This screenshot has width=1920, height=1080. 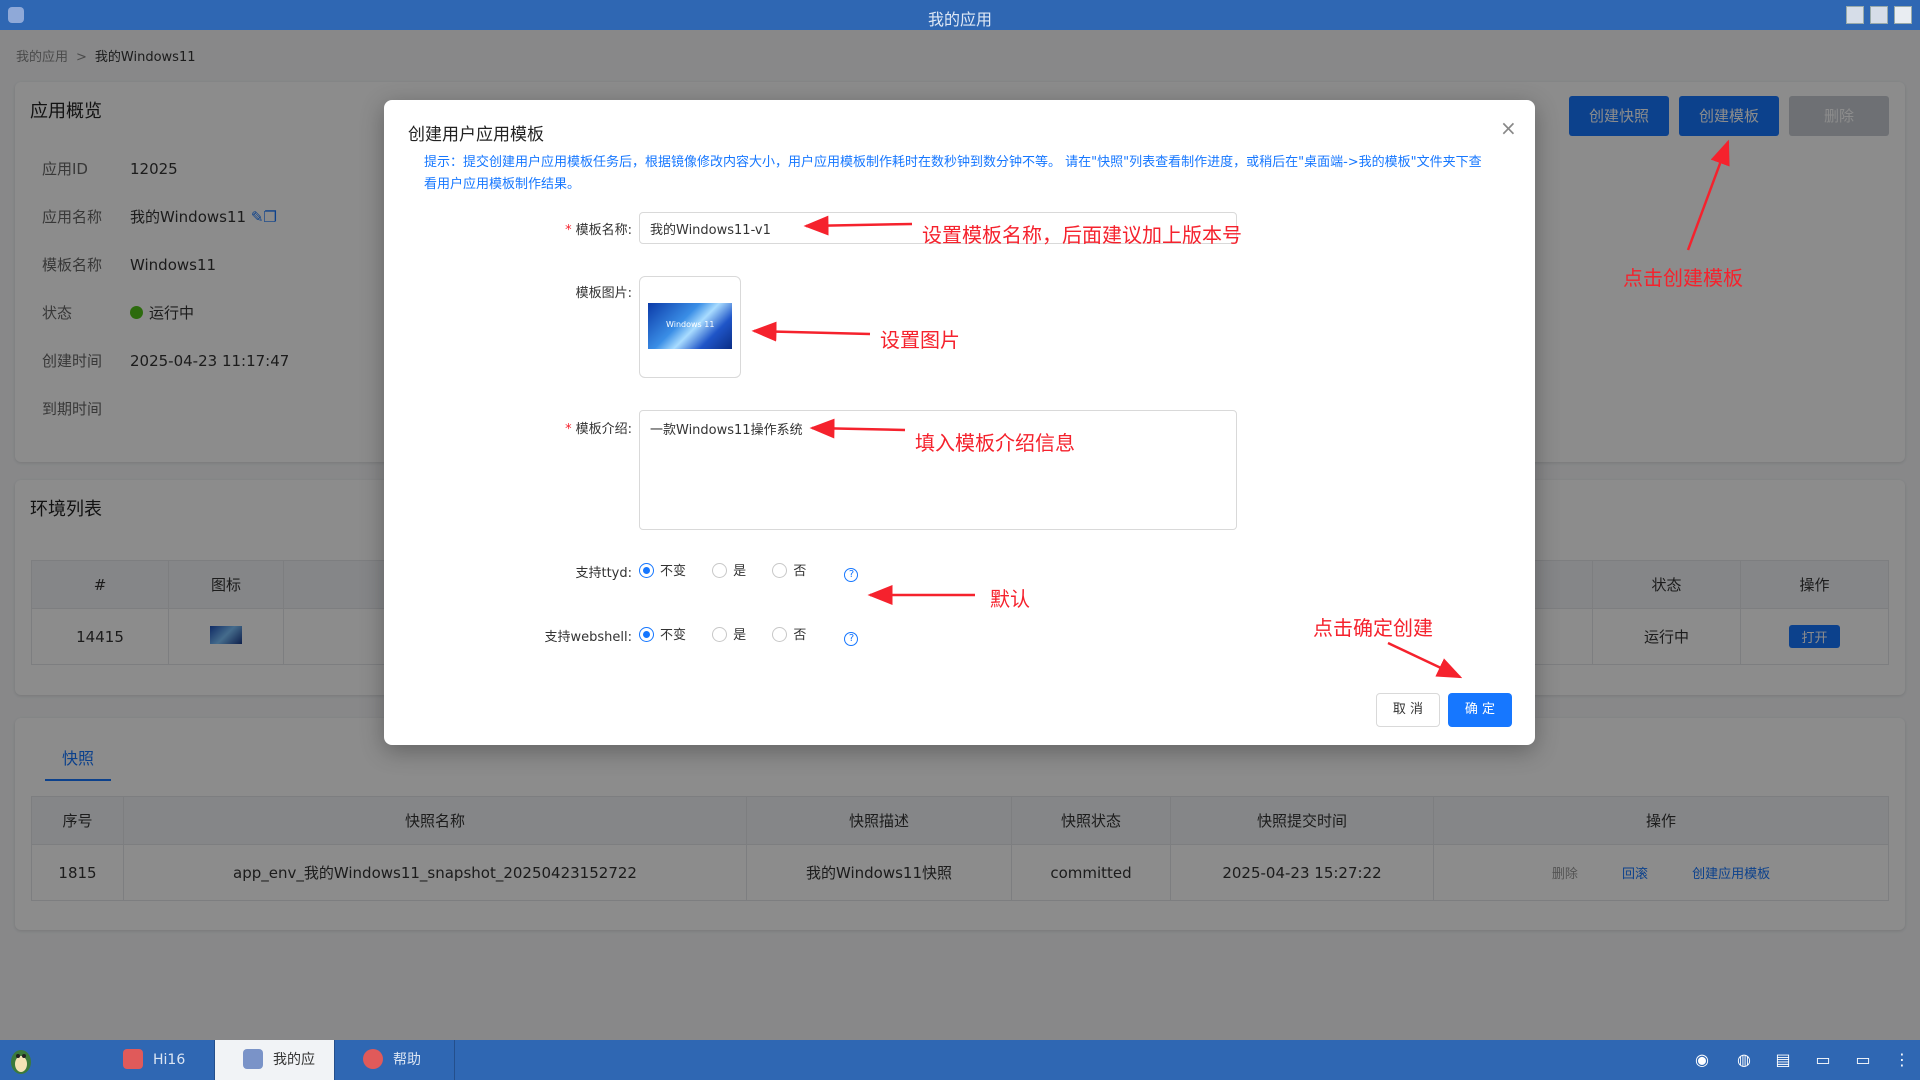 What do you see at coordinates (960, 1060) in the screenshot?
I see `taskbar: Hi16 我的应 帮助 ◉ ◍ ▤ ▭ ▭ ⋮` at bounding box center [960, 1060].